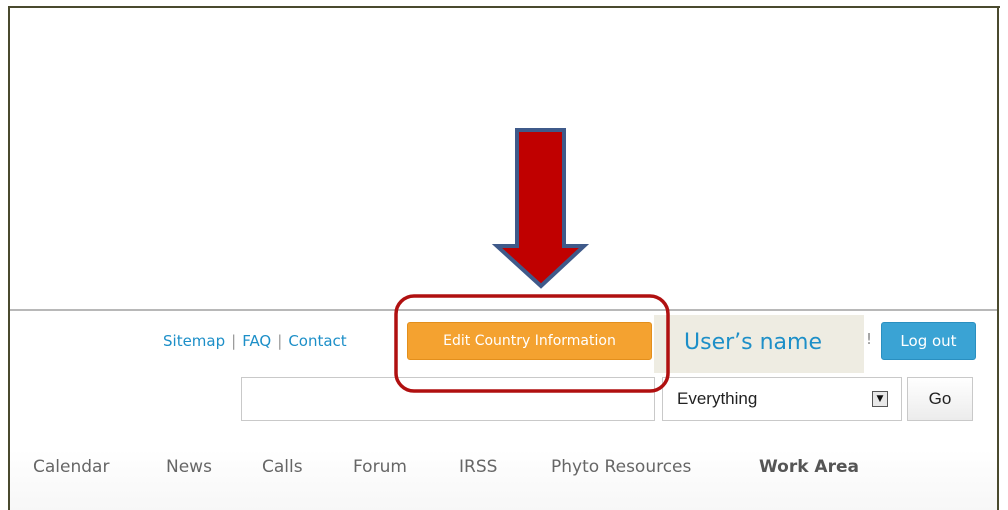 Image resolution: width=1008 pixels, height=510 pixels. What do you see at coordinates (529, 341) in the screenshot?
I see `edit-country-information-button: Edit Country Information` at bounding box center [529, 341].